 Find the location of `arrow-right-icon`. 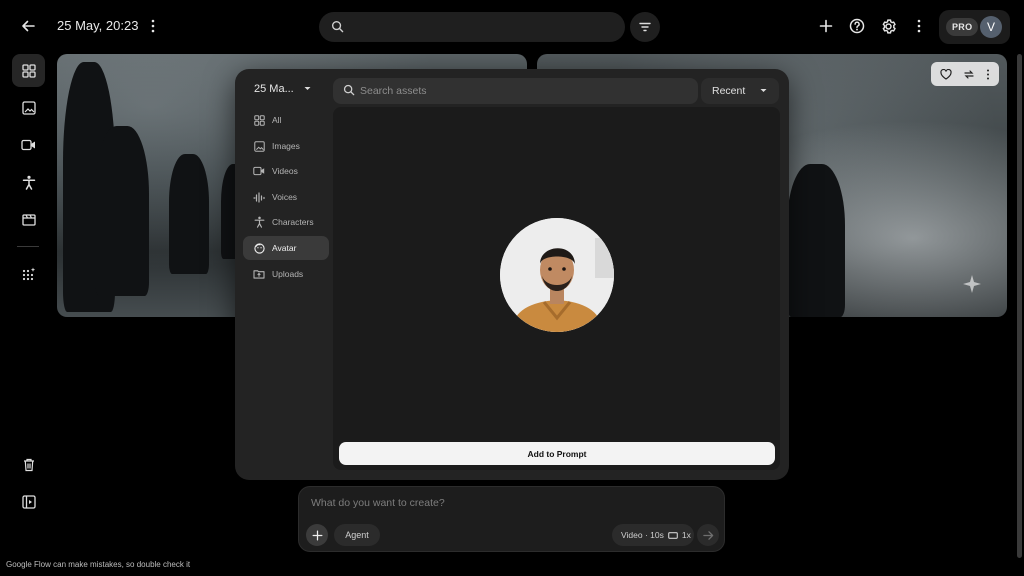

arrow-right-icon is located at coordinates (707, 535).